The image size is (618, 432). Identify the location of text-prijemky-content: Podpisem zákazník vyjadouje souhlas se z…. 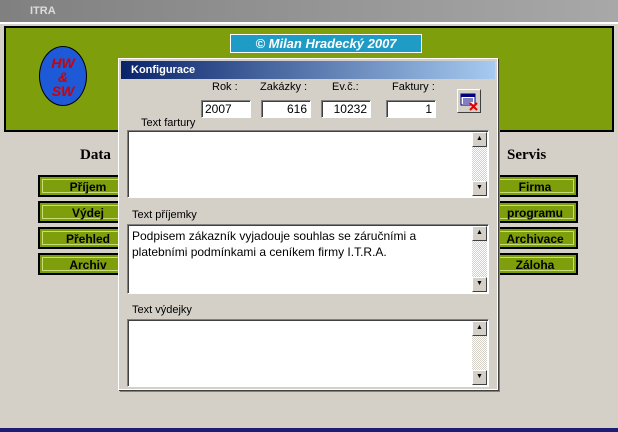
(274, 244).